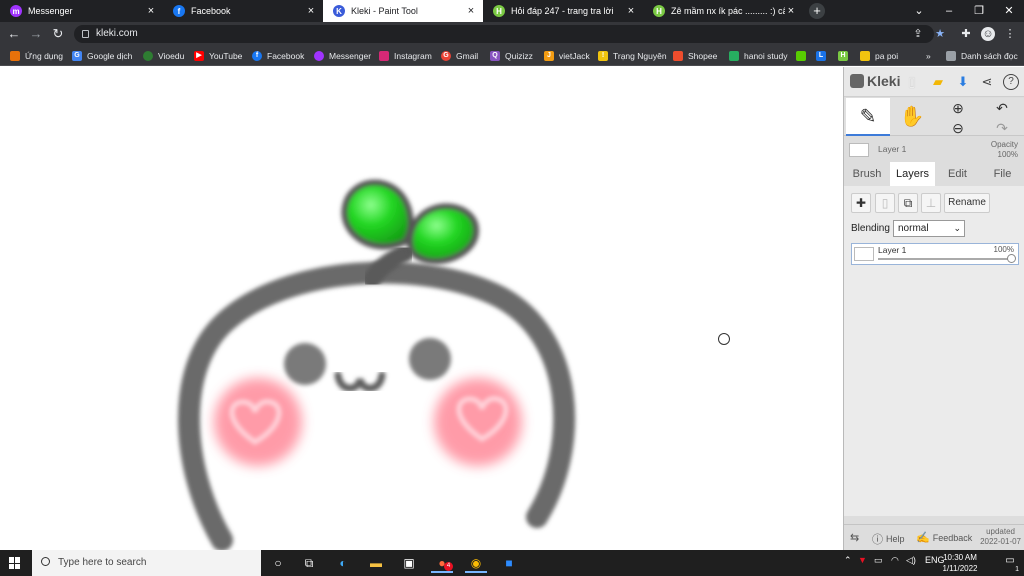  I want to click on tab-facebook: f Facebook ×, so click(243, 11).